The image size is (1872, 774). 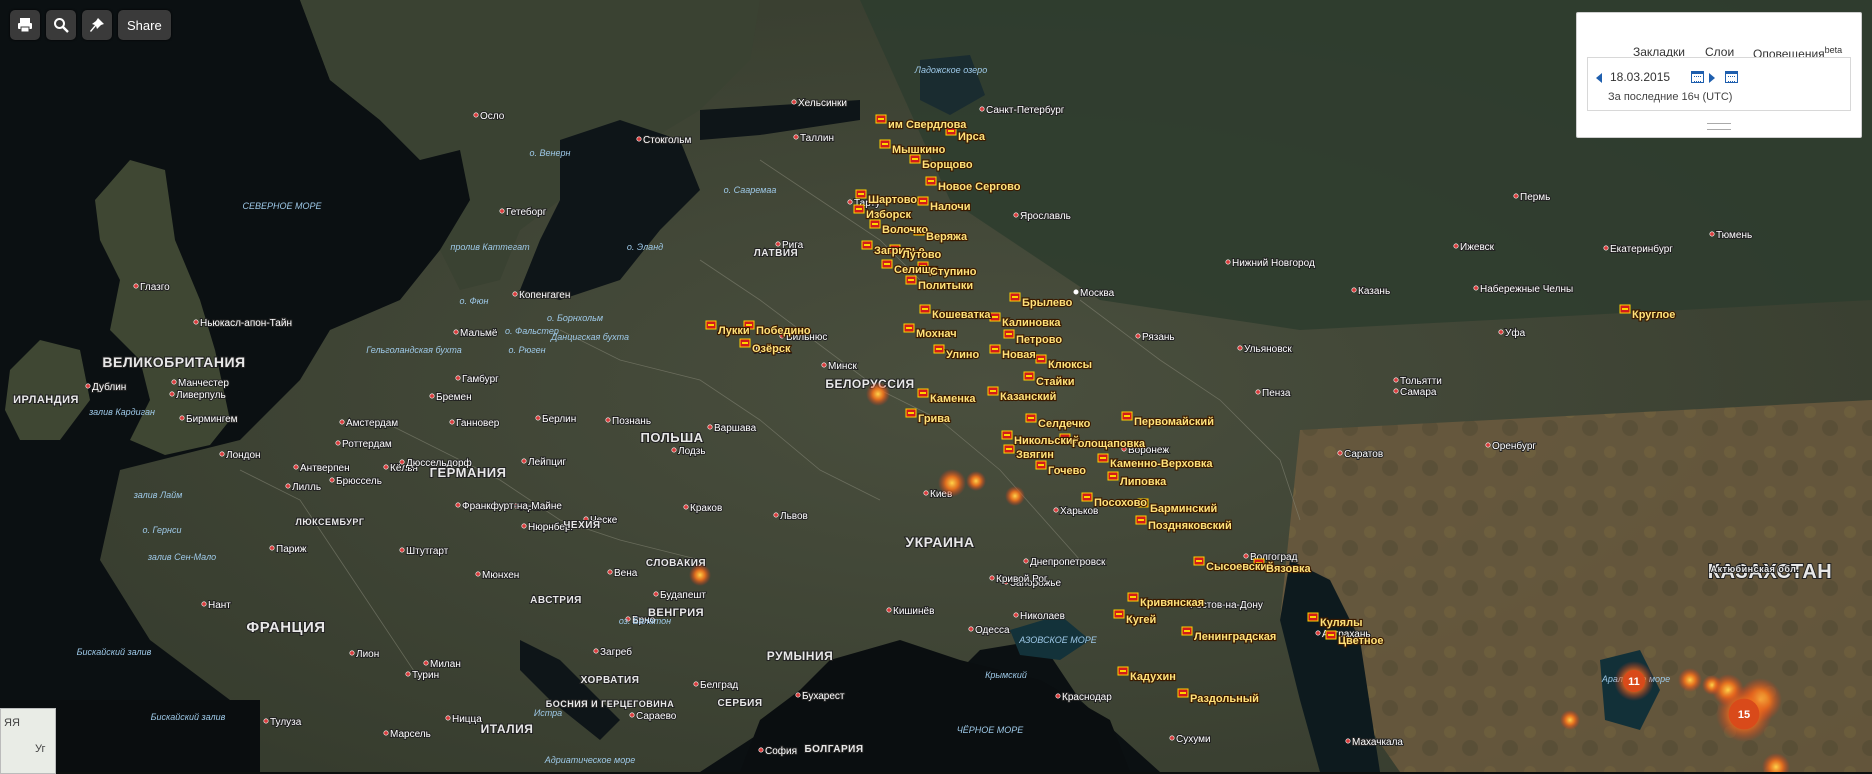 What do you see at coordinates (61, 25) in the screenshot?
I see `search-button` at bounding box center [61, 25].